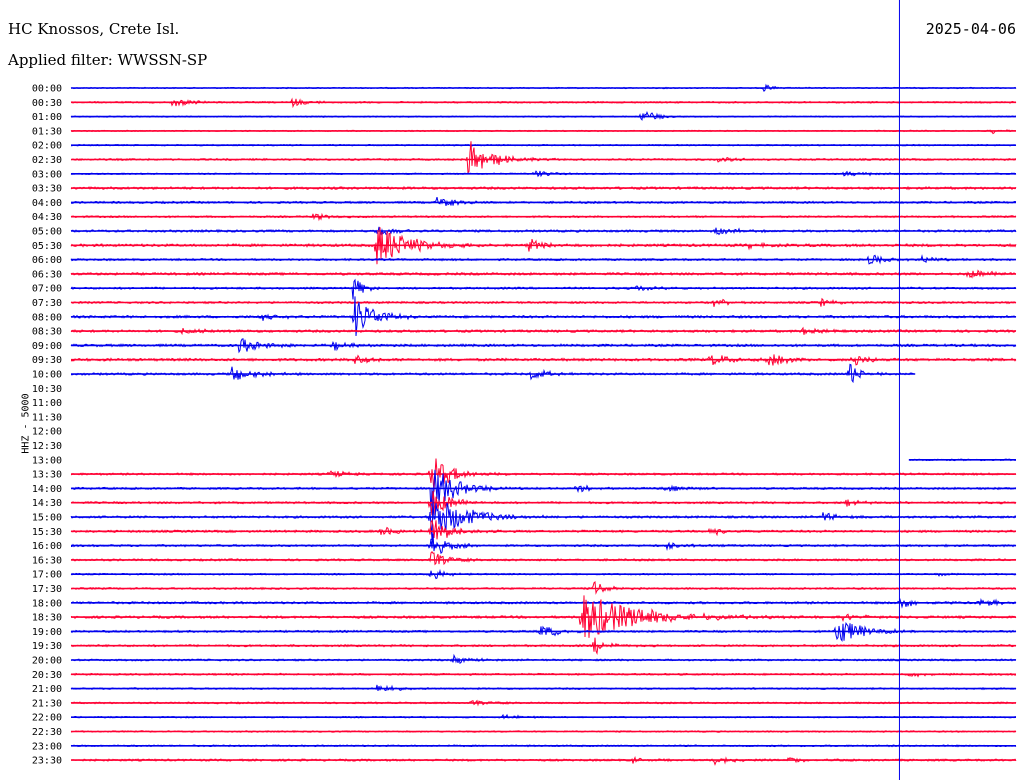 This screenshot has width=1024, height=780. What do you see at coordinates (47, 403) in the screenshot?
I see `row-time-label: 11:00` at bounding box center [47, 403].